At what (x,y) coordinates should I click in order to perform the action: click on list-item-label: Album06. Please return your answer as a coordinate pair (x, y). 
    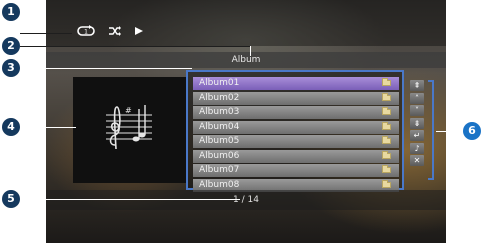
    Looking at the image, I should click on (219, 155).